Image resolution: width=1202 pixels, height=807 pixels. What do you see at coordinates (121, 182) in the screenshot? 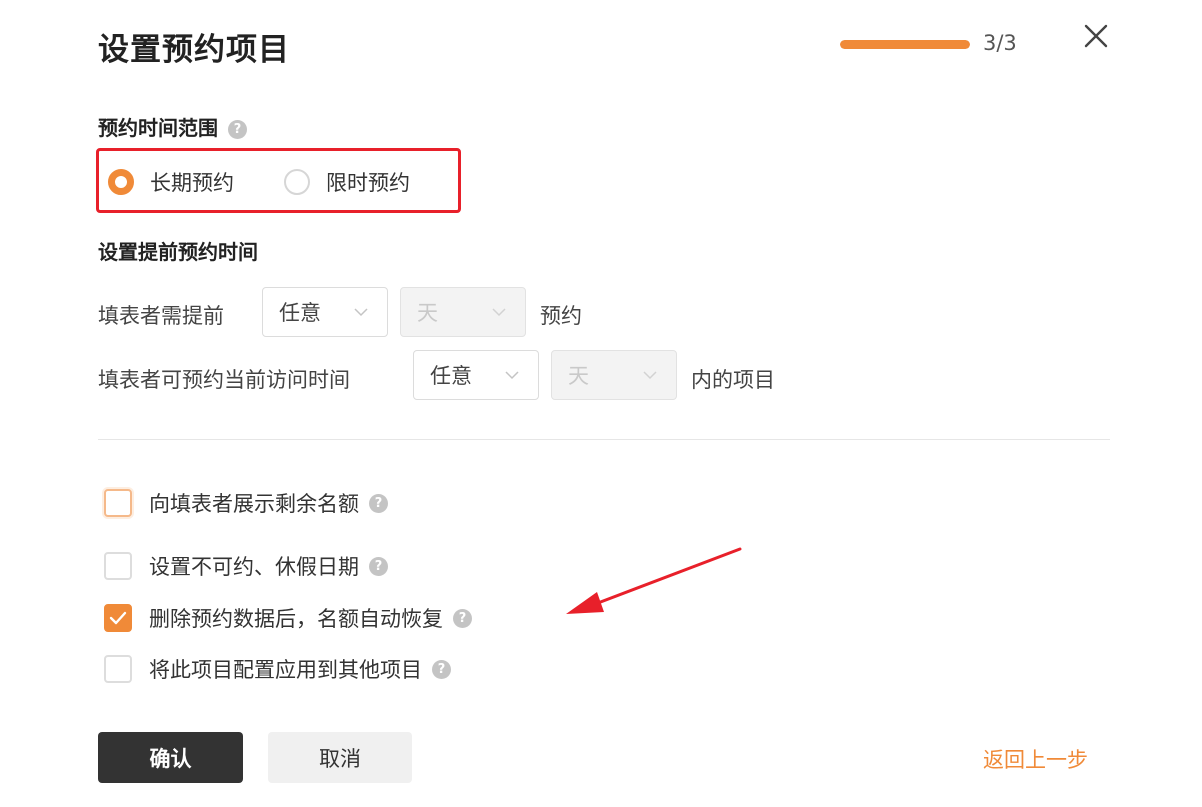
I see `radio-circle-checked` at bounding box center [121, 182].